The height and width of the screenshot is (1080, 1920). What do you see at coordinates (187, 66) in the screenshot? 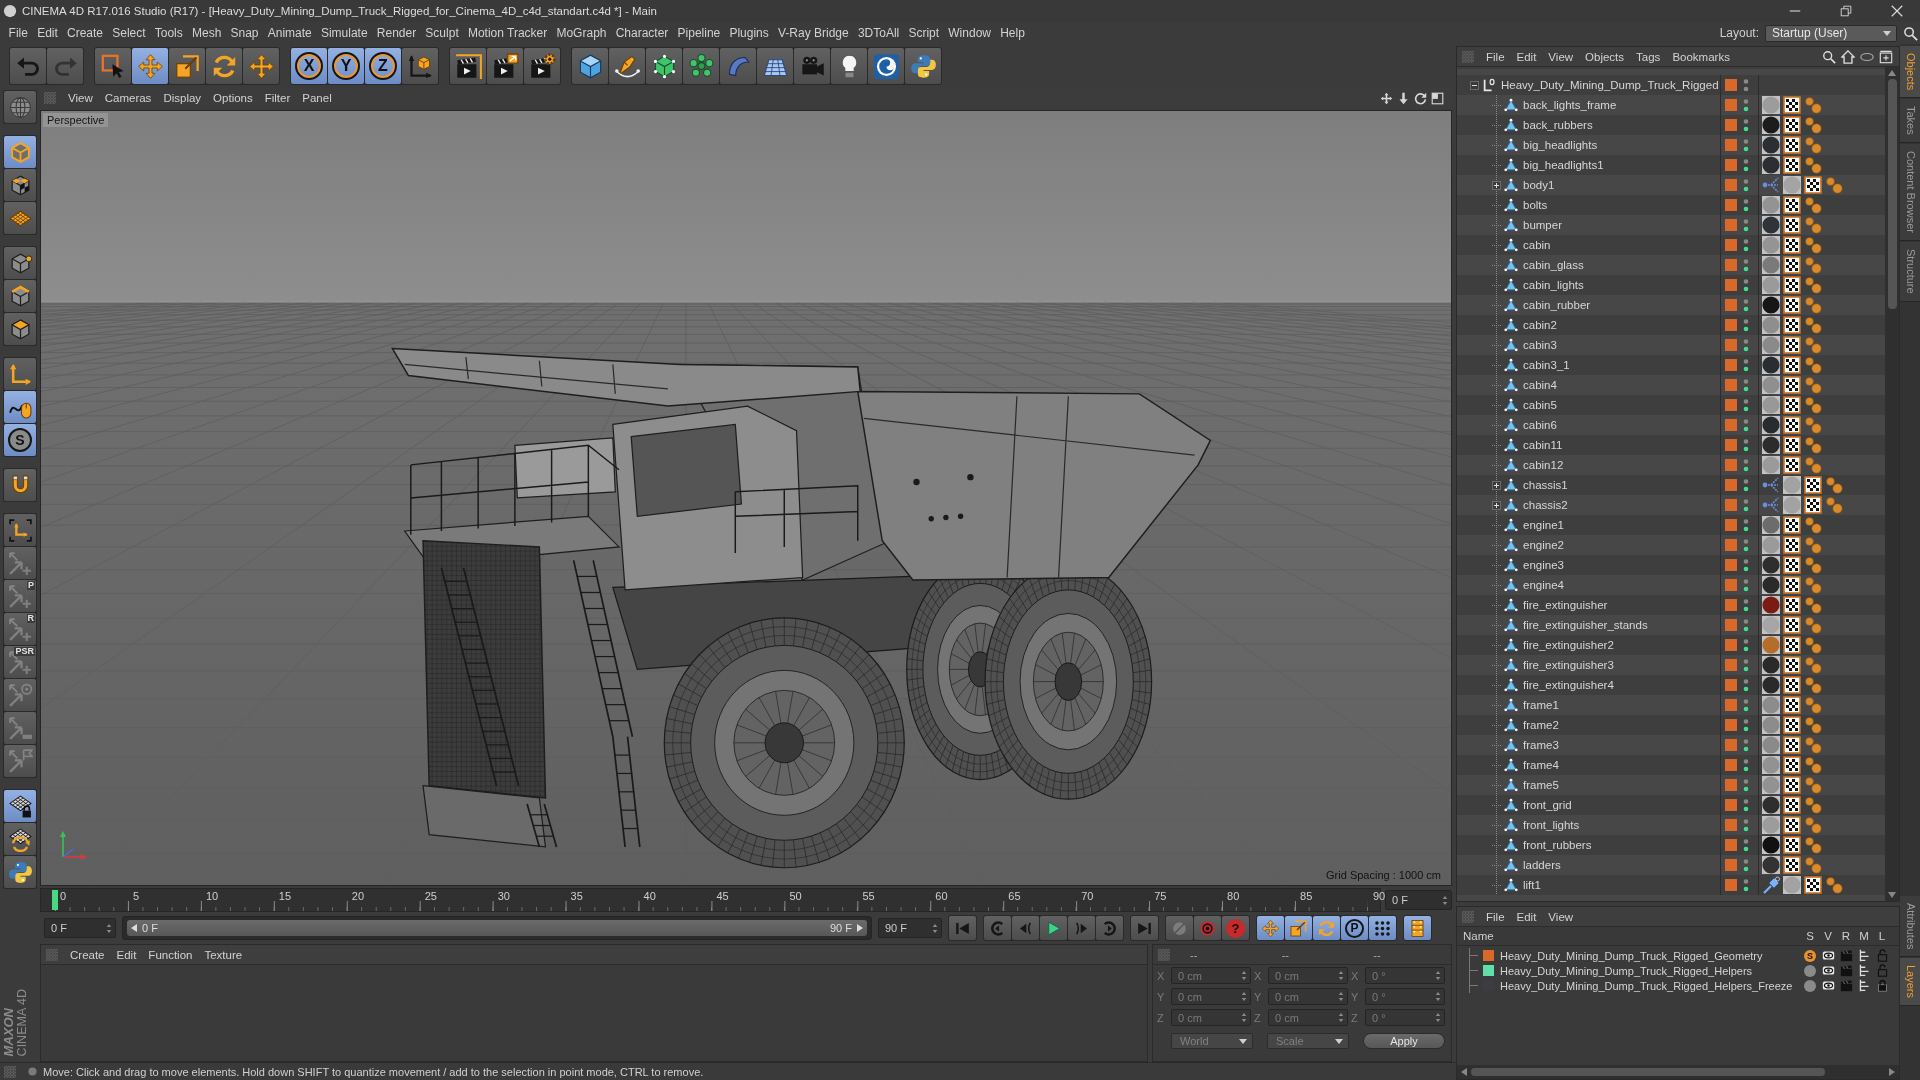
I see `scale-button` at bounding box center [187, 66].